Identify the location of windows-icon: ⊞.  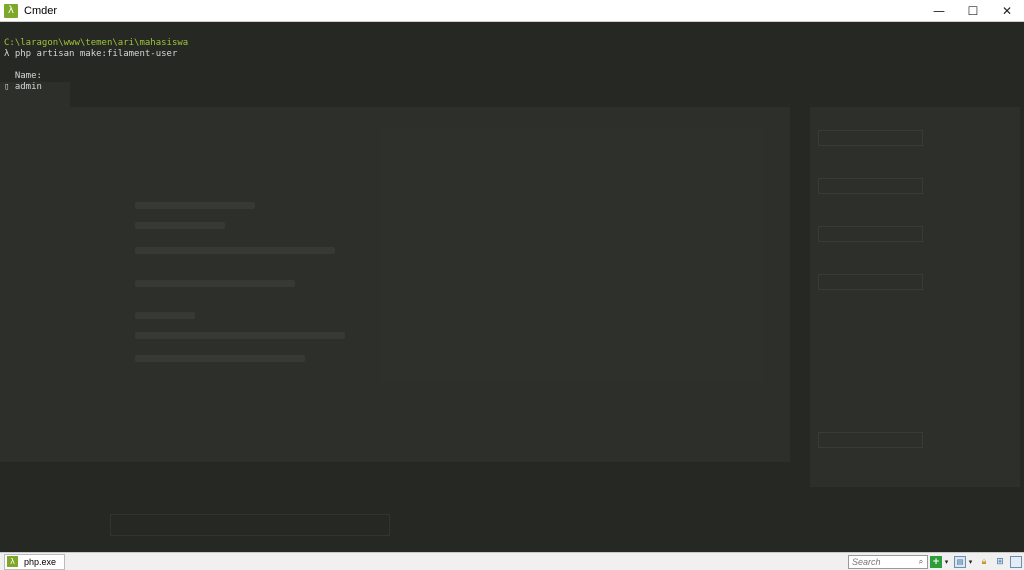
(1000, 562).